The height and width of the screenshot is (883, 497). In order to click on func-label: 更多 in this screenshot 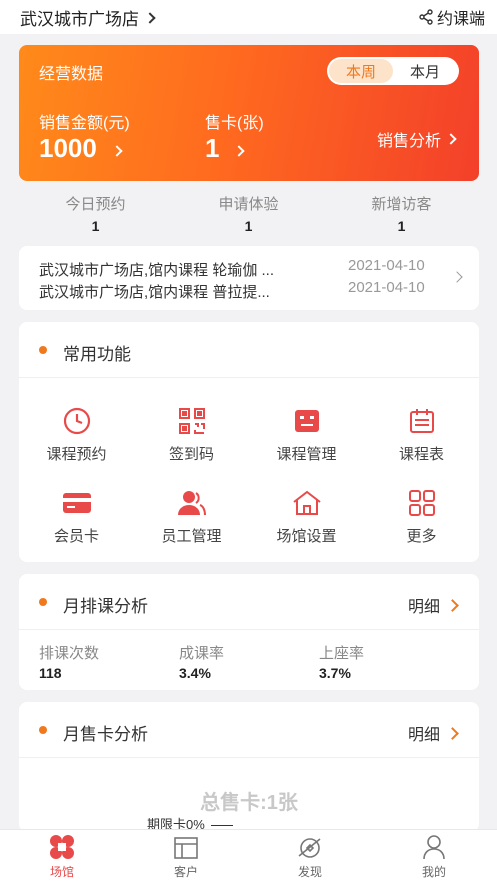, I will do `click(421, 536)`.